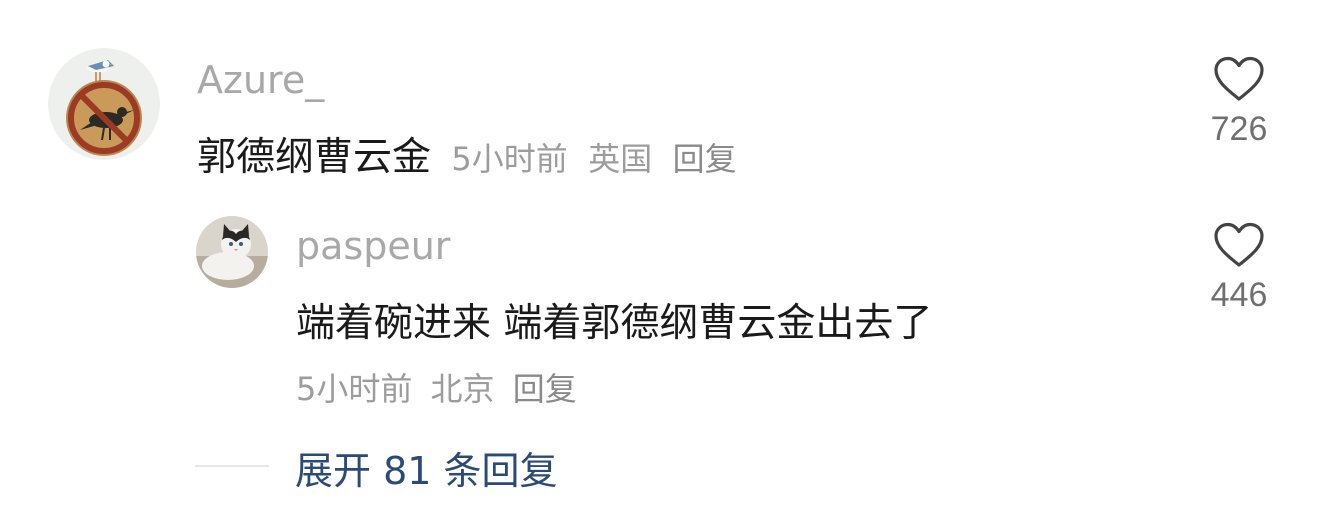 This screenshot has height=530, width=1319. What do you see at coordinates (373, 246) in the screenshot?
I see `comment-username: paspeur` at bounding box center [373, 246].